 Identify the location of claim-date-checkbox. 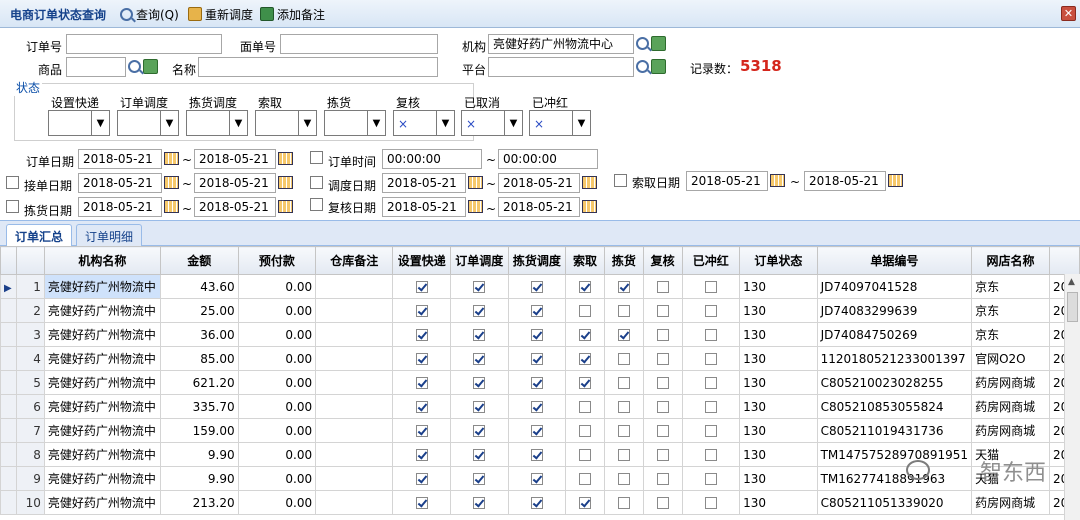
(620, 180).